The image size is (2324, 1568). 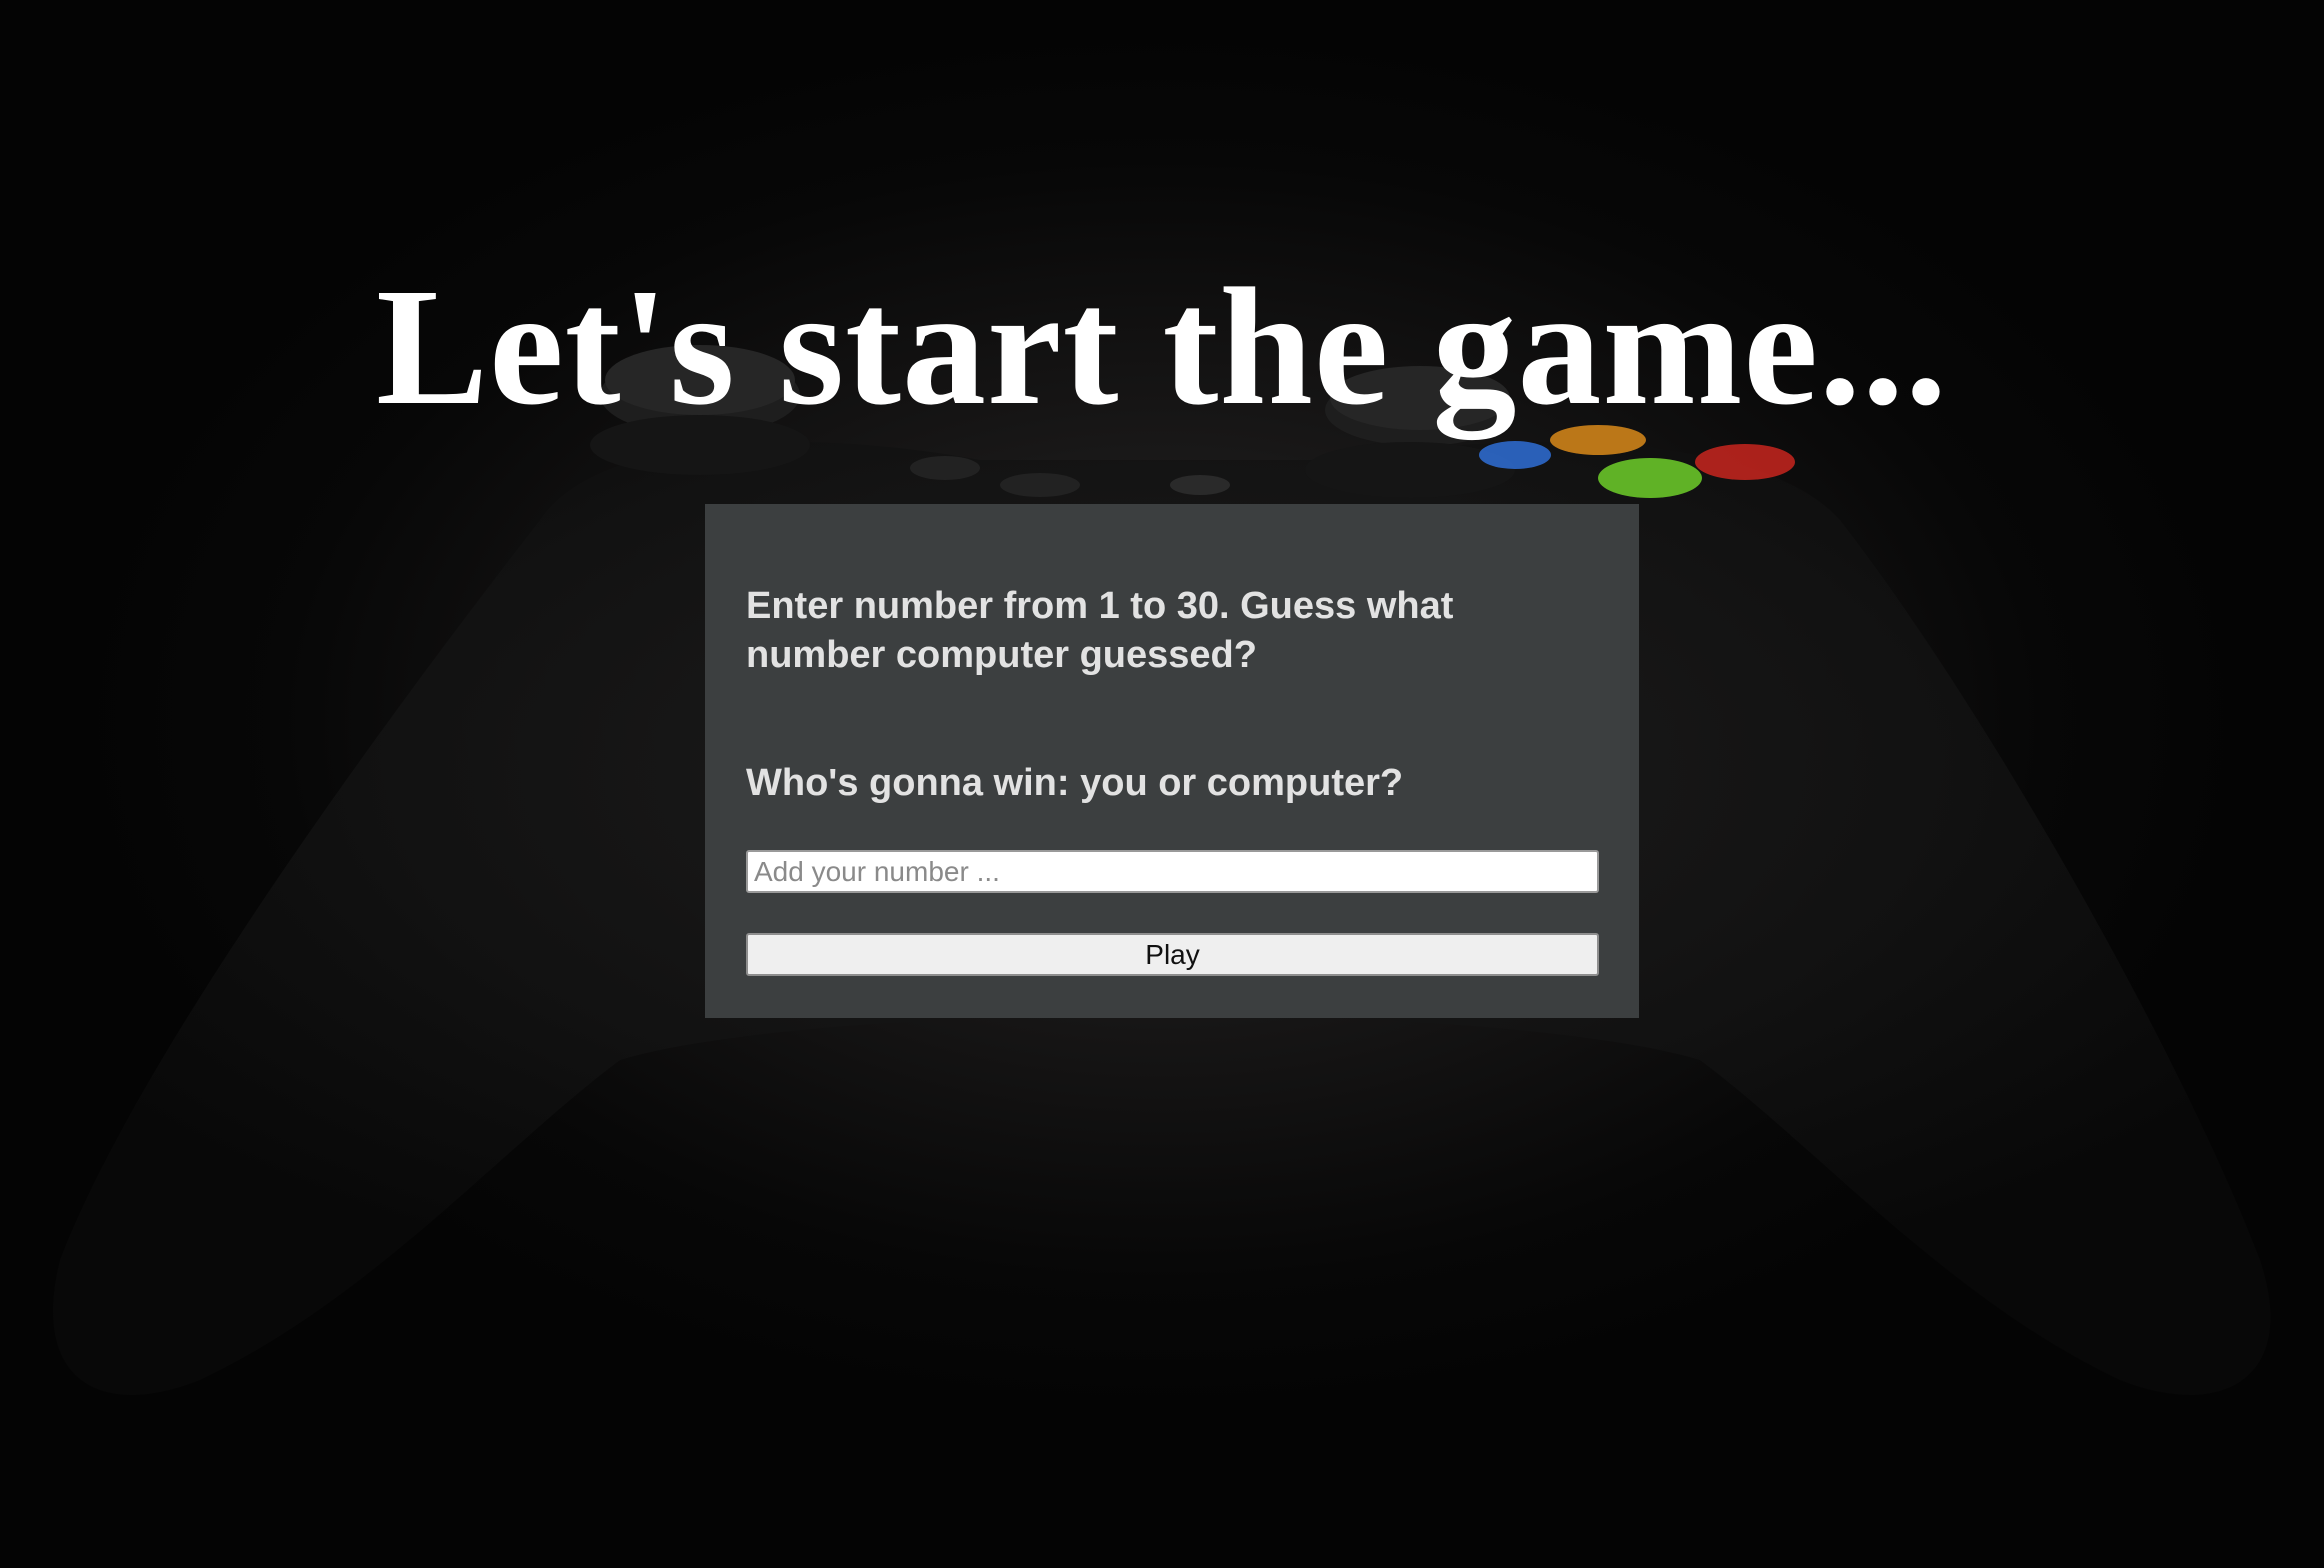 What do you see at coordinates (1172, 954) in the screenshot?
I see `play-button: Play` at bounding box center [1172, 954].